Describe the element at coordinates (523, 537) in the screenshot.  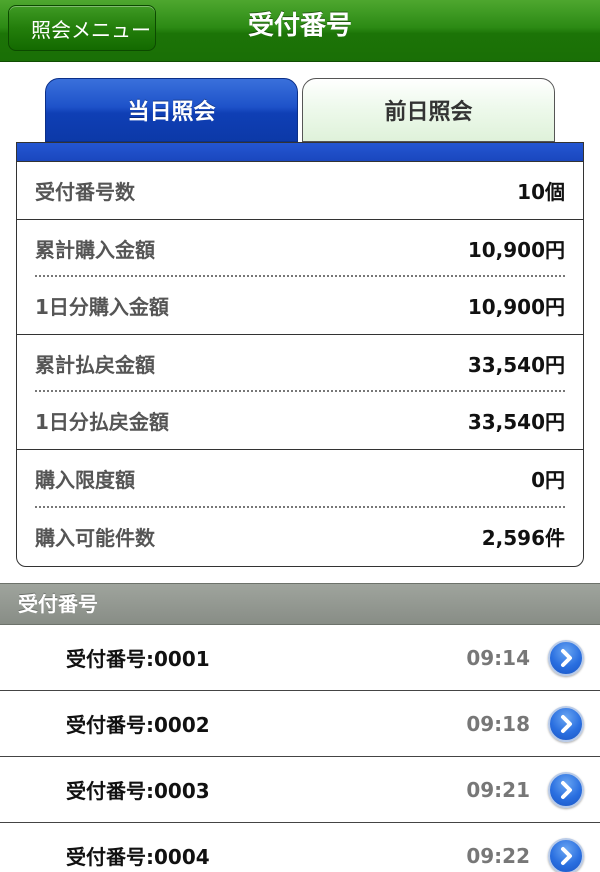
I see `summary-value: 2,596件` at that location.